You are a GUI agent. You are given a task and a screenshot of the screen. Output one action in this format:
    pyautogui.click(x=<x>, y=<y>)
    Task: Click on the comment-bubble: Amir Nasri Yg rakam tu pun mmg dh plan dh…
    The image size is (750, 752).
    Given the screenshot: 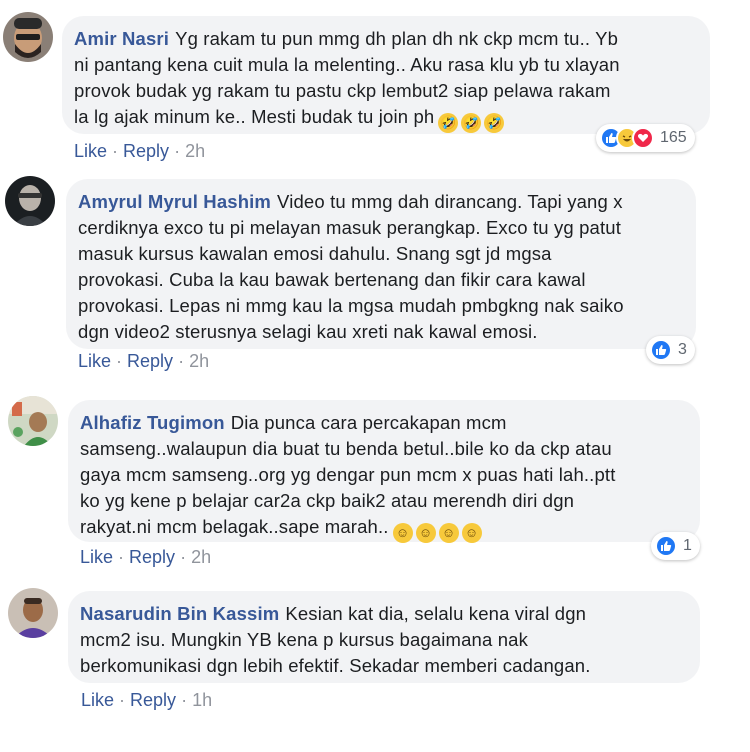 What is the action you would take?
    pyautogui.click(x=386, y=75)
    